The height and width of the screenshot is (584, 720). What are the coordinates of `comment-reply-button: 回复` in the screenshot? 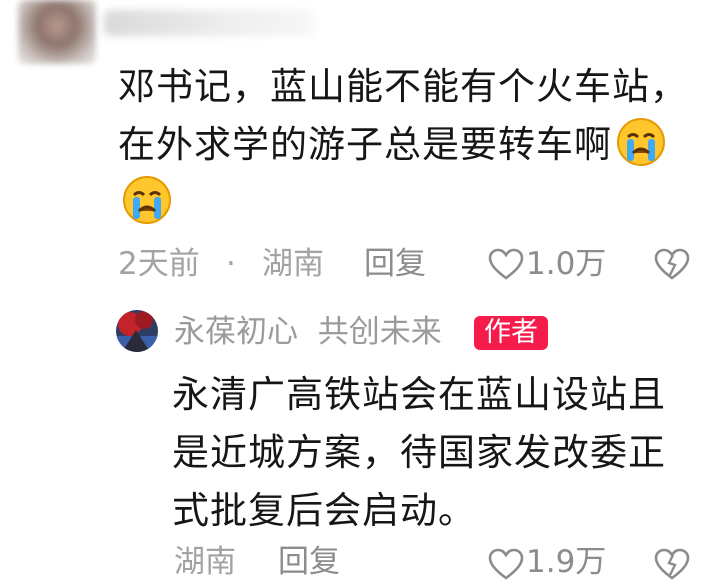 It's located at (395, 264).